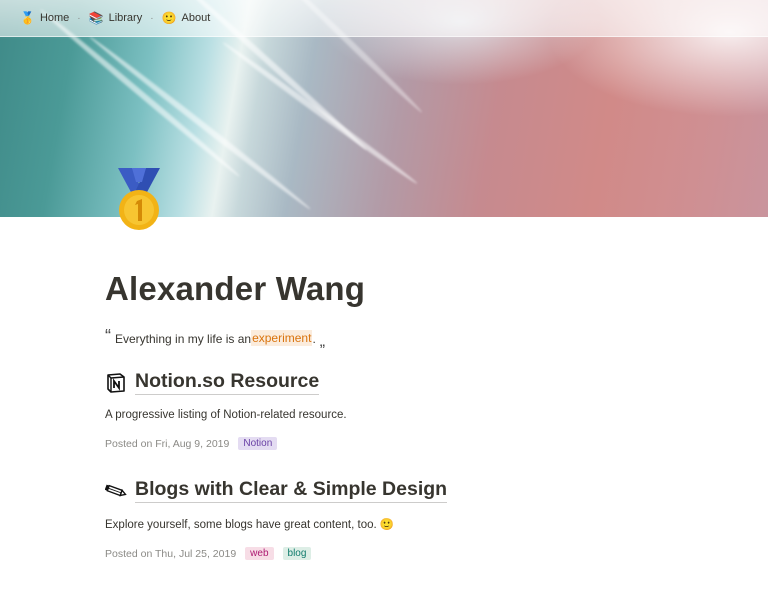 The height and width of the screenshot is (600, 768). Describe the element at coordinates (384, 18) in the screenshot. I see `top-nav: 🥇 Home · 📚 Library · 🙂 About` at that location.